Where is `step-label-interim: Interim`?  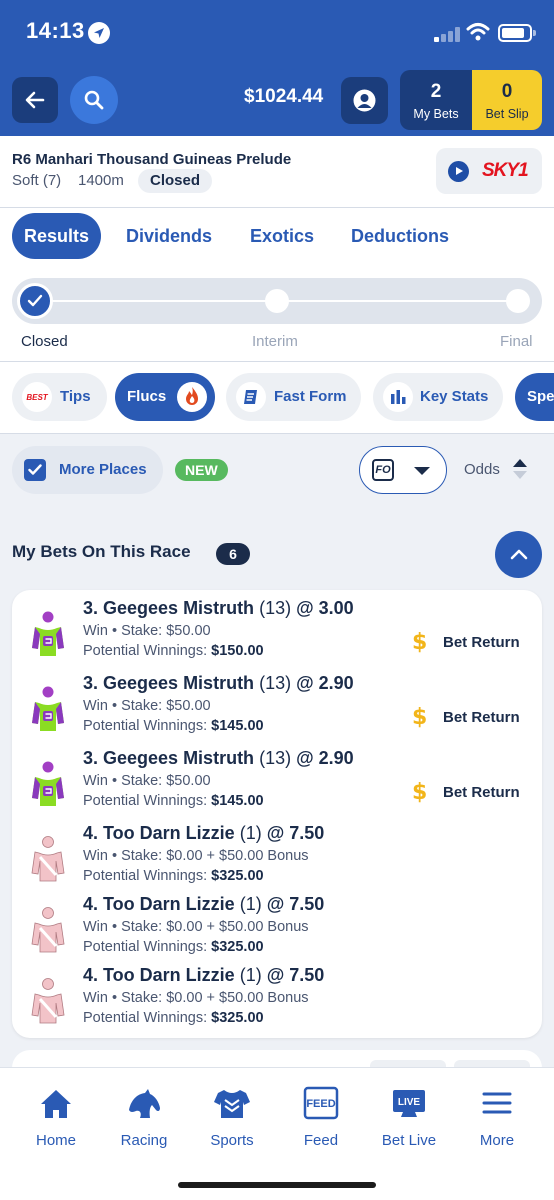 step-label-interim: Interim is located at coordinates (275, 341).